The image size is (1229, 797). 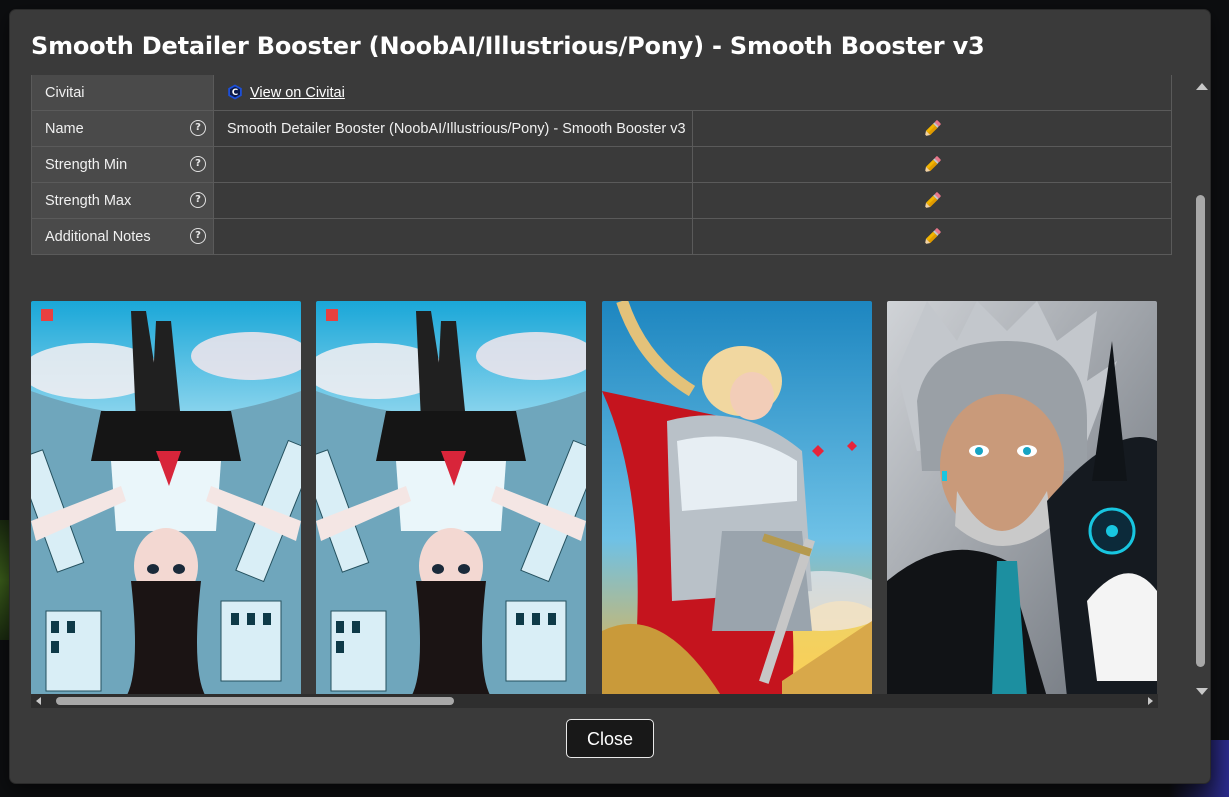 I want to click on civitai-logo-icon: C, so click(x=235, y=92).